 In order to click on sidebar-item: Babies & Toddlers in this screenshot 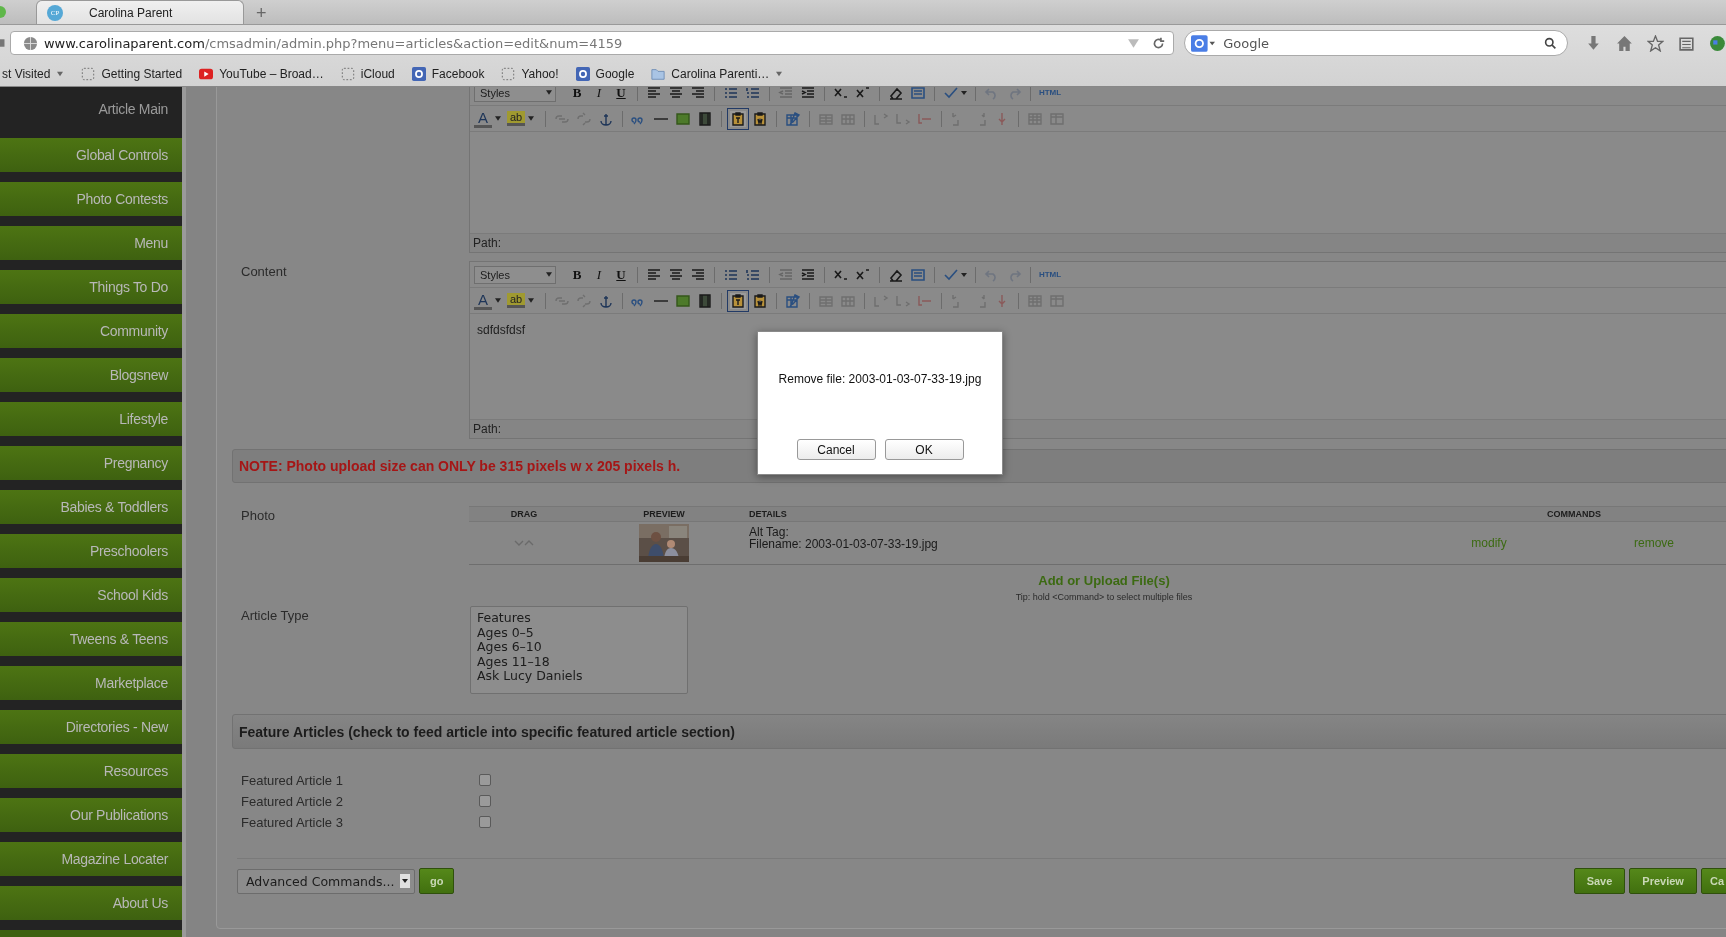, I will do `click(91, 507)`.